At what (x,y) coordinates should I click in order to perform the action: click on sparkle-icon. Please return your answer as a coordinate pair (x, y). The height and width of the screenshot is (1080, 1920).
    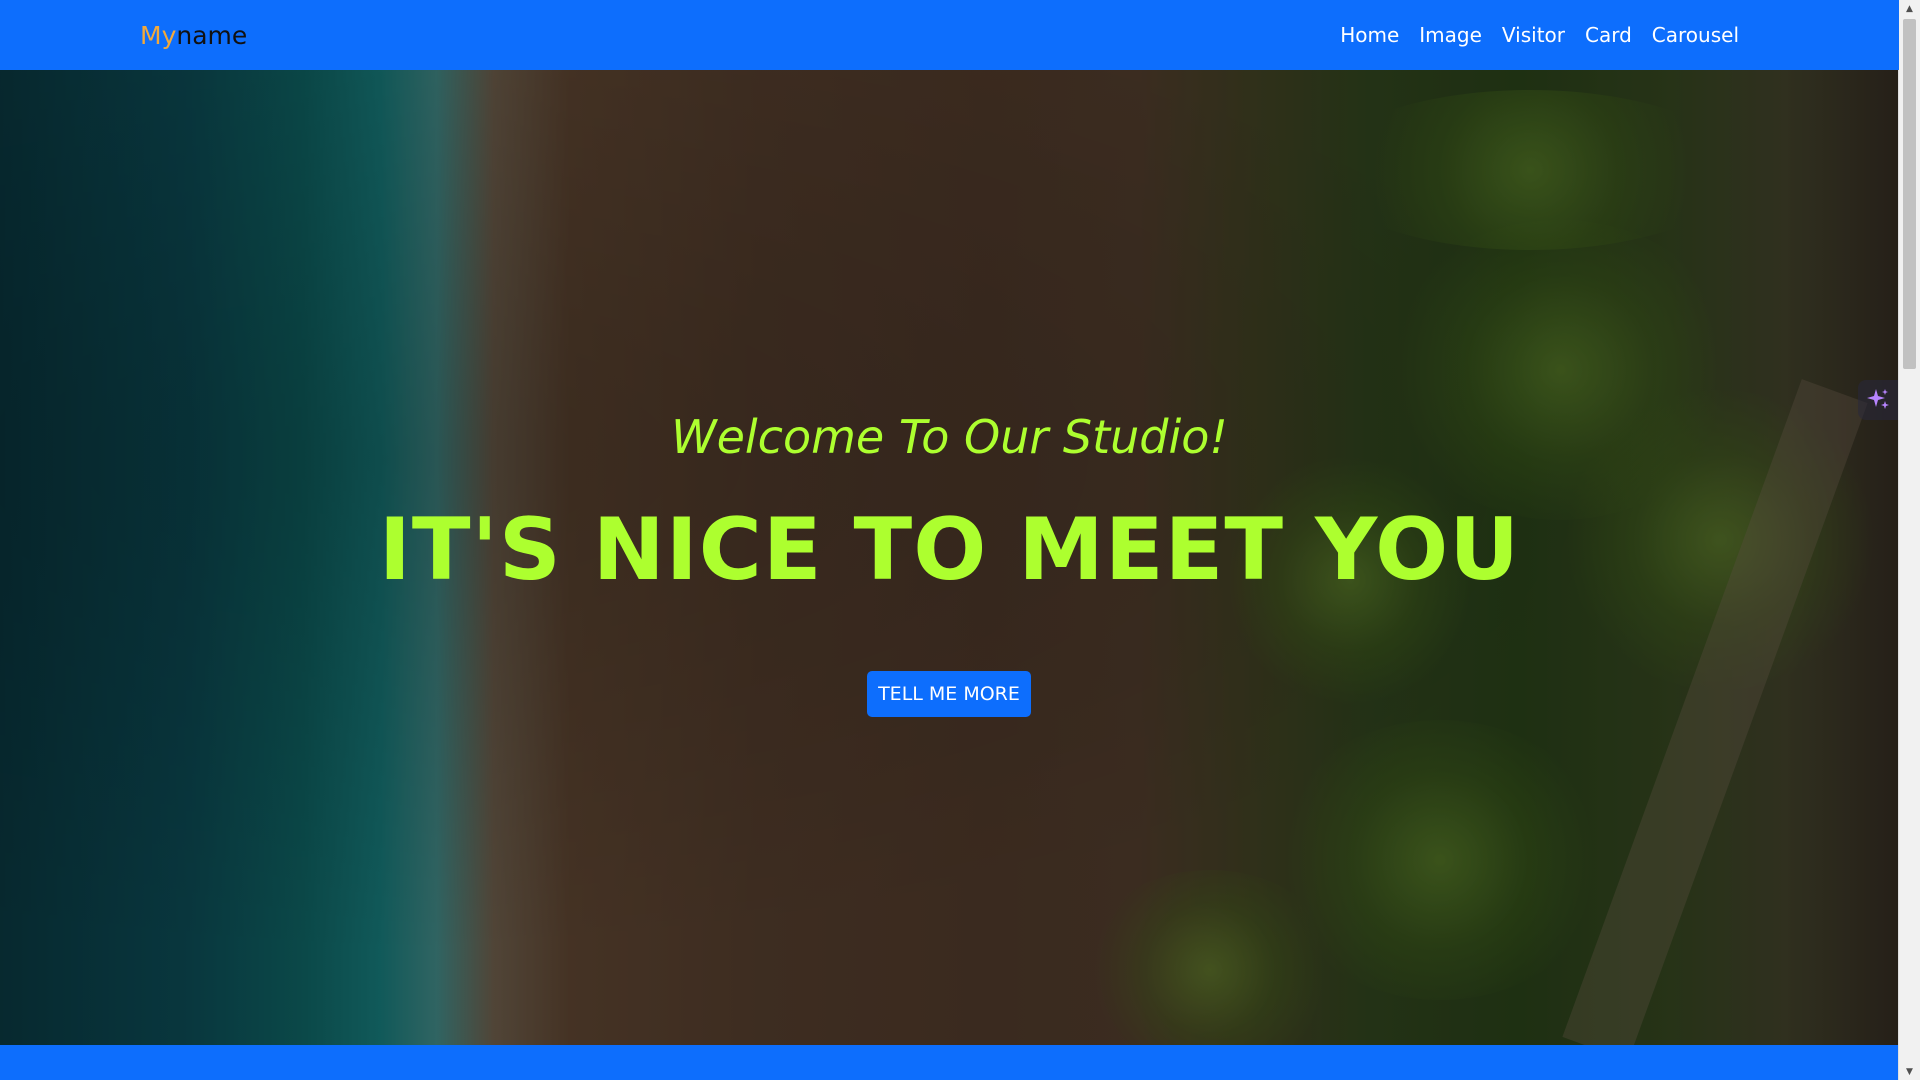
    Looking at the image, I should click on (1878, 400).